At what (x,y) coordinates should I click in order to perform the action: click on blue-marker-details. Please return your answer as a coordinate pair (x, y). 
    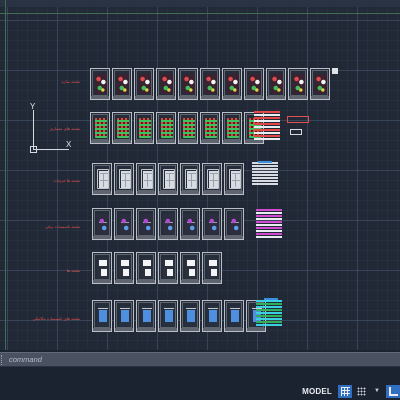
    Looking at the image, I should click on (265, 162).